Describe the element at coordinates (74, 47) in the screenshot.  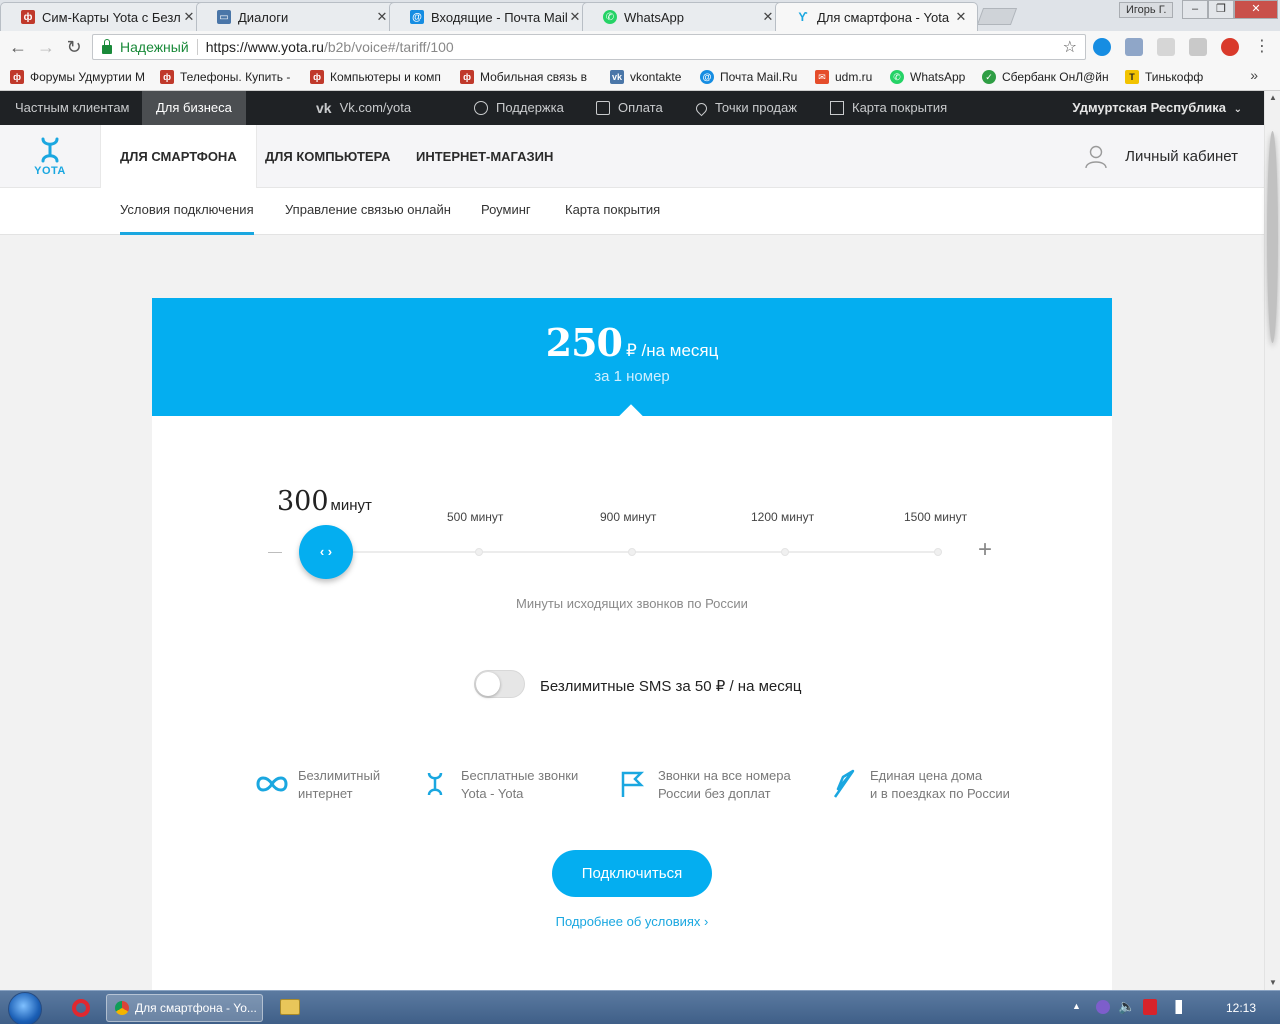
I see `reload-icon: ↻` at that location.